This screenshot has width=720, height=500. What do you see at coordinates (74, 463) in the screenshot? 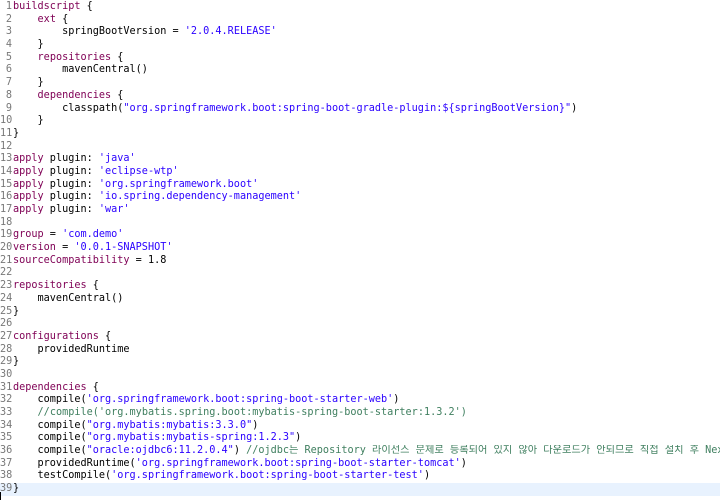
I see `code-token: providedRuntime(` at bounding box center [74, 463].